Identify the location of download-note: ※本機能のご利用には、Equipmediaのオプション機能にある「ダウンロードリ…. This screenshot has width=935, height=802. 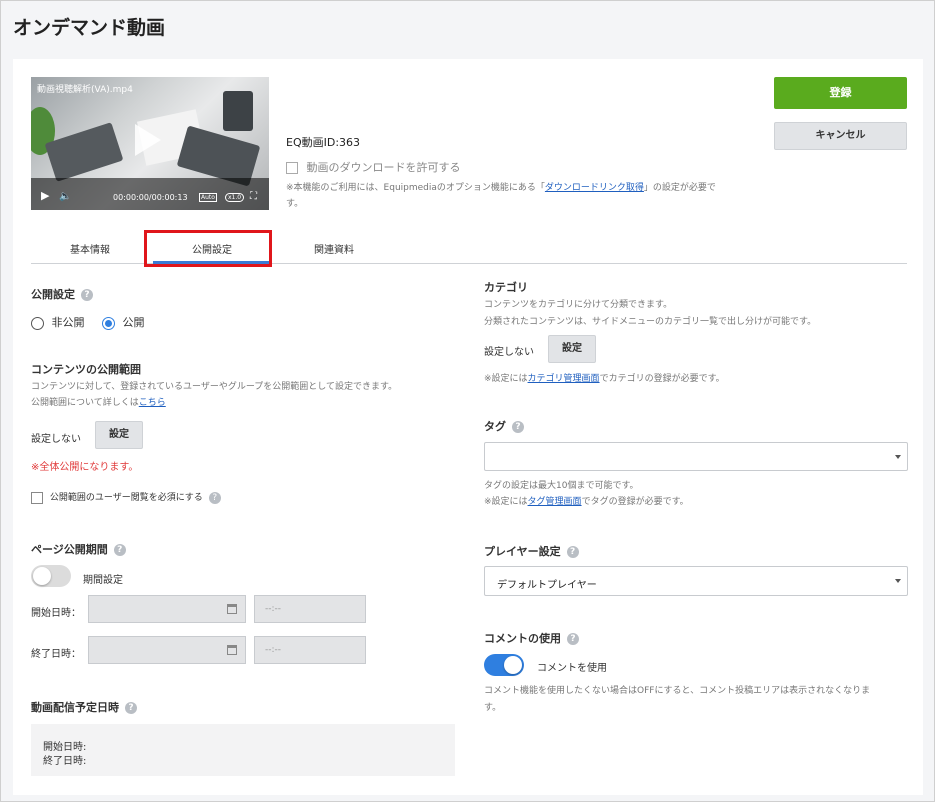
(521, 196).